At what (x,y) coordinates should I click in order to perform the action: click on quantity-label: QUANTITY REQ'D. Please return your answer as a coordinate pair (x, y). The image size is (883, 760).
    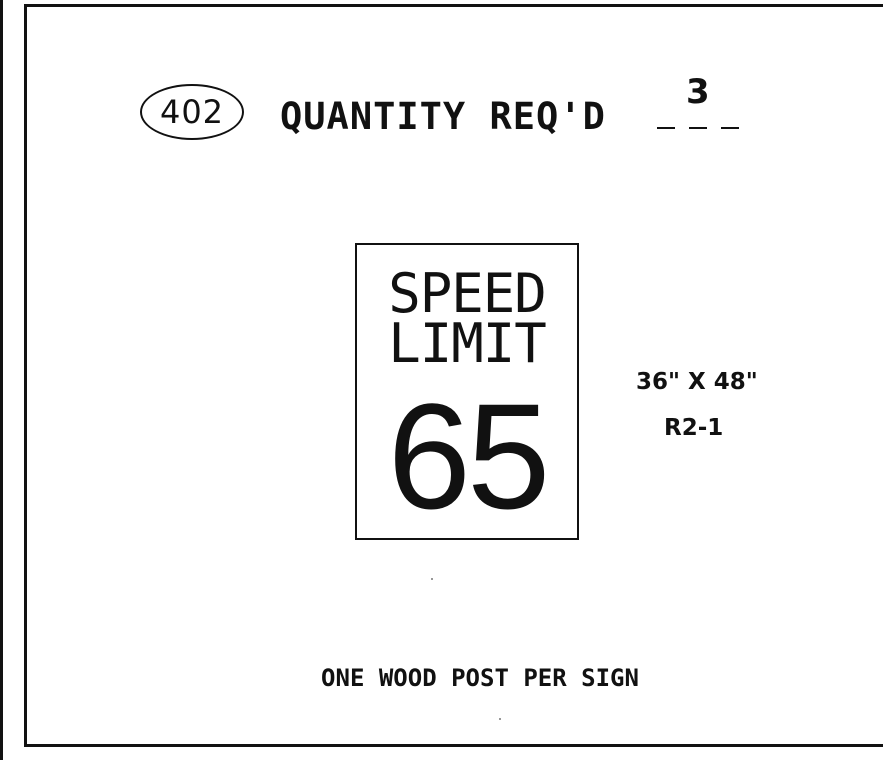
    Looking at the image, I should click on (443, 116).